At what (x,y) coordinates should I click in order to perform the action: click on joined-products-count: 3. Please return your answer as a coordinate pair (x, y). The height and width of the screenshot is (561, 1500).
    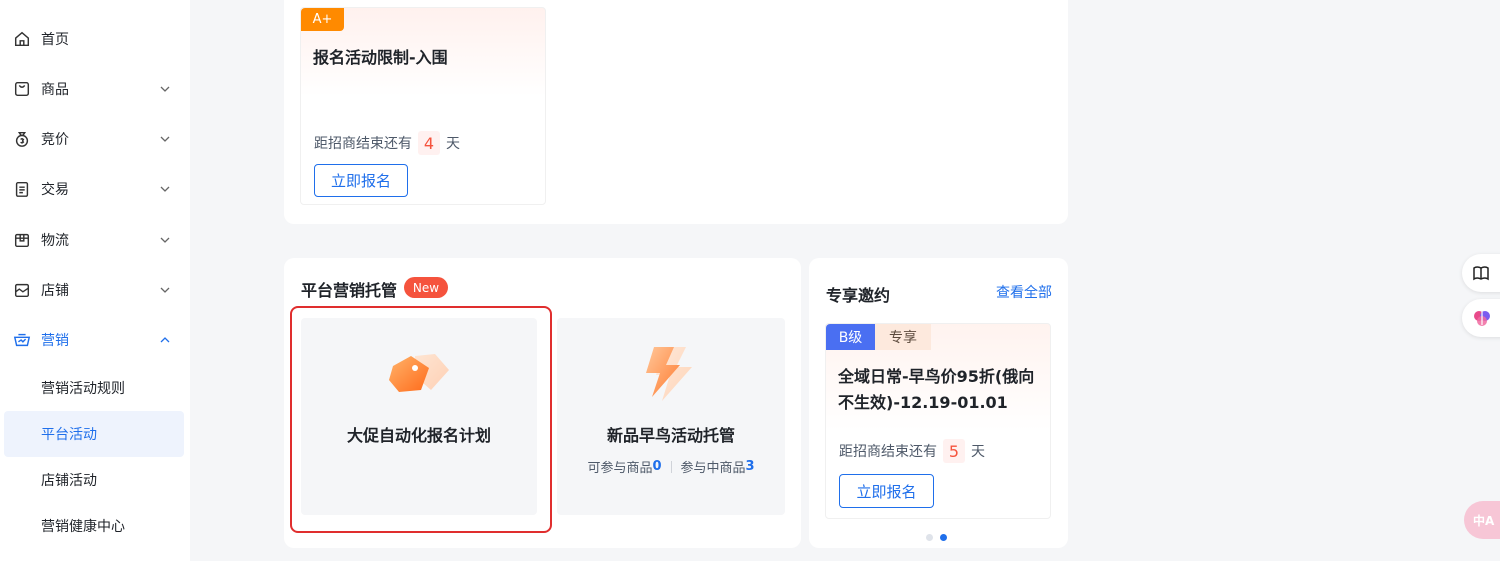
    Looking at the image, I should click on (750, 466).